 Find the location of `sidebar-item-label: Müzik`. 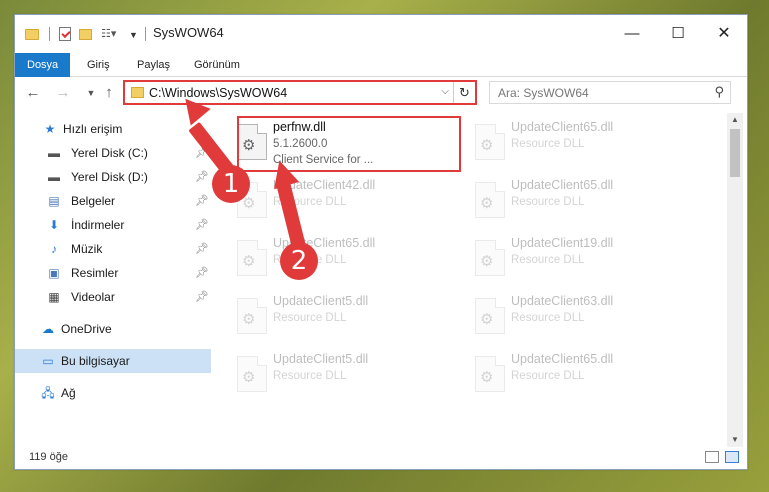

sidebar-item-label: Müzik is located at coordinates (87, 249).